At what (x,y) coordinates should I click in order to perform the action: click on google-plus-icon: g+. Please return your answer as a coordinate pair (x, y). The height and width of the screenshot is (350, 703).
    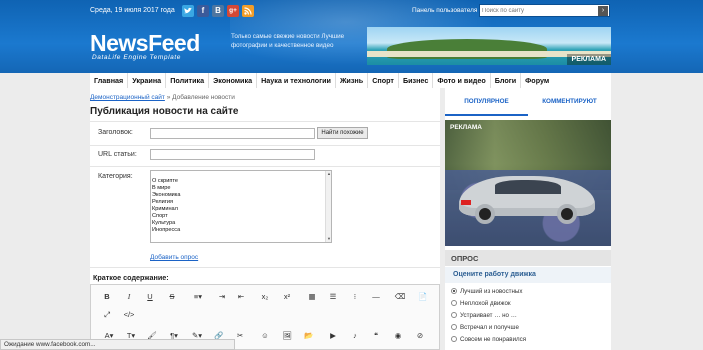
    Looking at the image, I should click on (233, 11).